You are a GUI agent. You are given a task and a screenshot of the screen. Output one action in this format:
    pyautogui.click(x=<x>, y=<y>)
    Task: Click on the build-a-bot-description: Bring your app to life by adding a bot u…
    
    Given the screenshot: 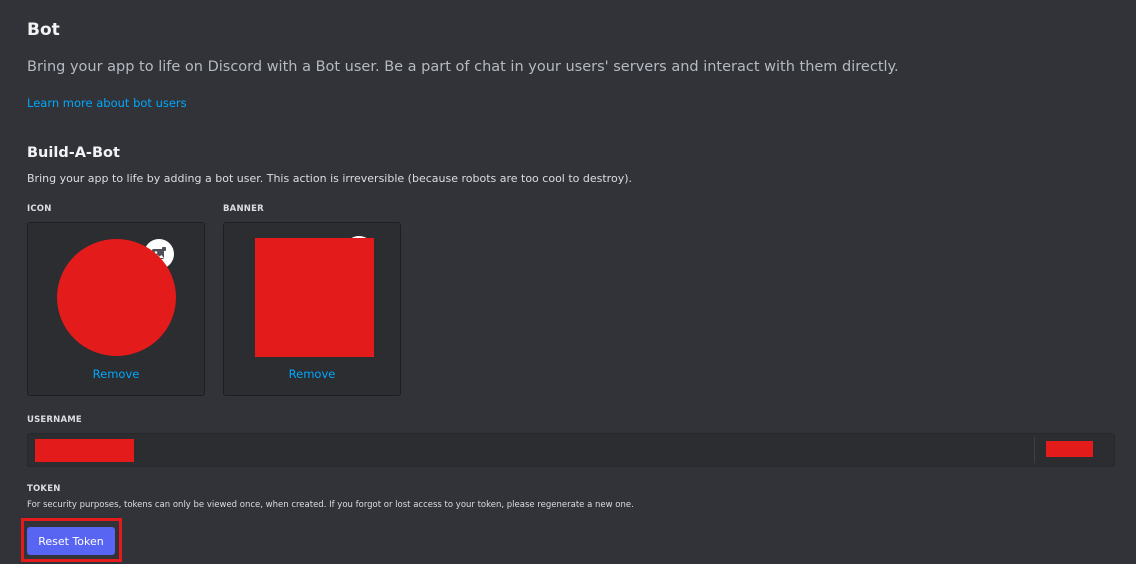 What is the action you would take?
    pyautogui.click(x=329, y=178)
    